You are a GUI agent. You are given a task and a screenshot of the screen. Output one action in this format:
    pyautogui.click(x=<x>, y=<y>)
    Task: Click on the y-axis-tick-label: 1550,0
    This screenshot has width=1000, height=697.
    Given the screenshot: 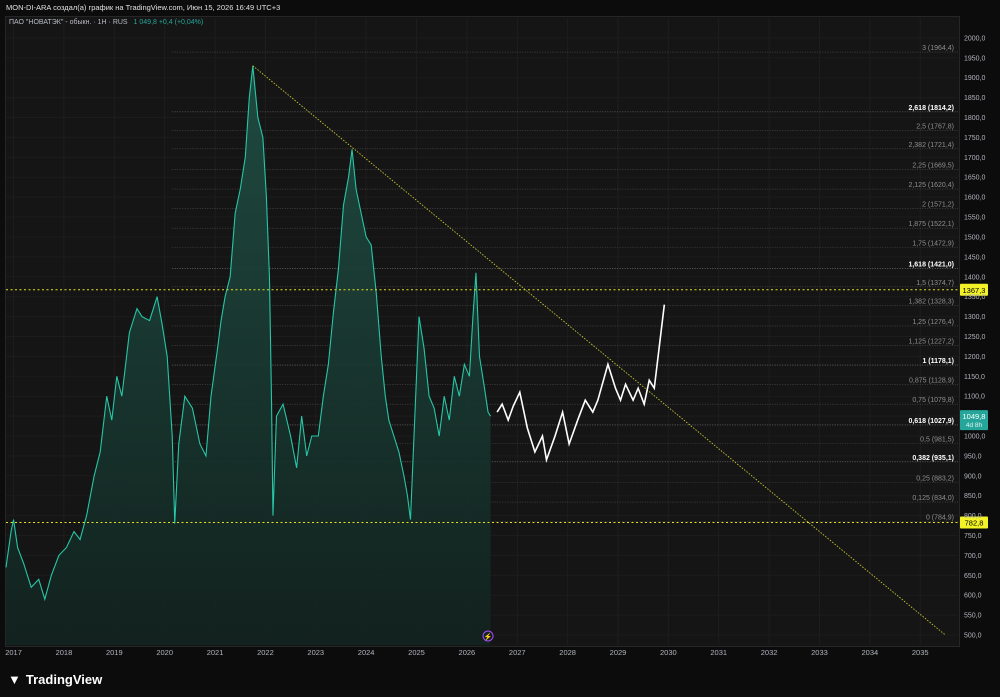 What is the action you would take?
    pyautogui.click(x=975, y=218)
    